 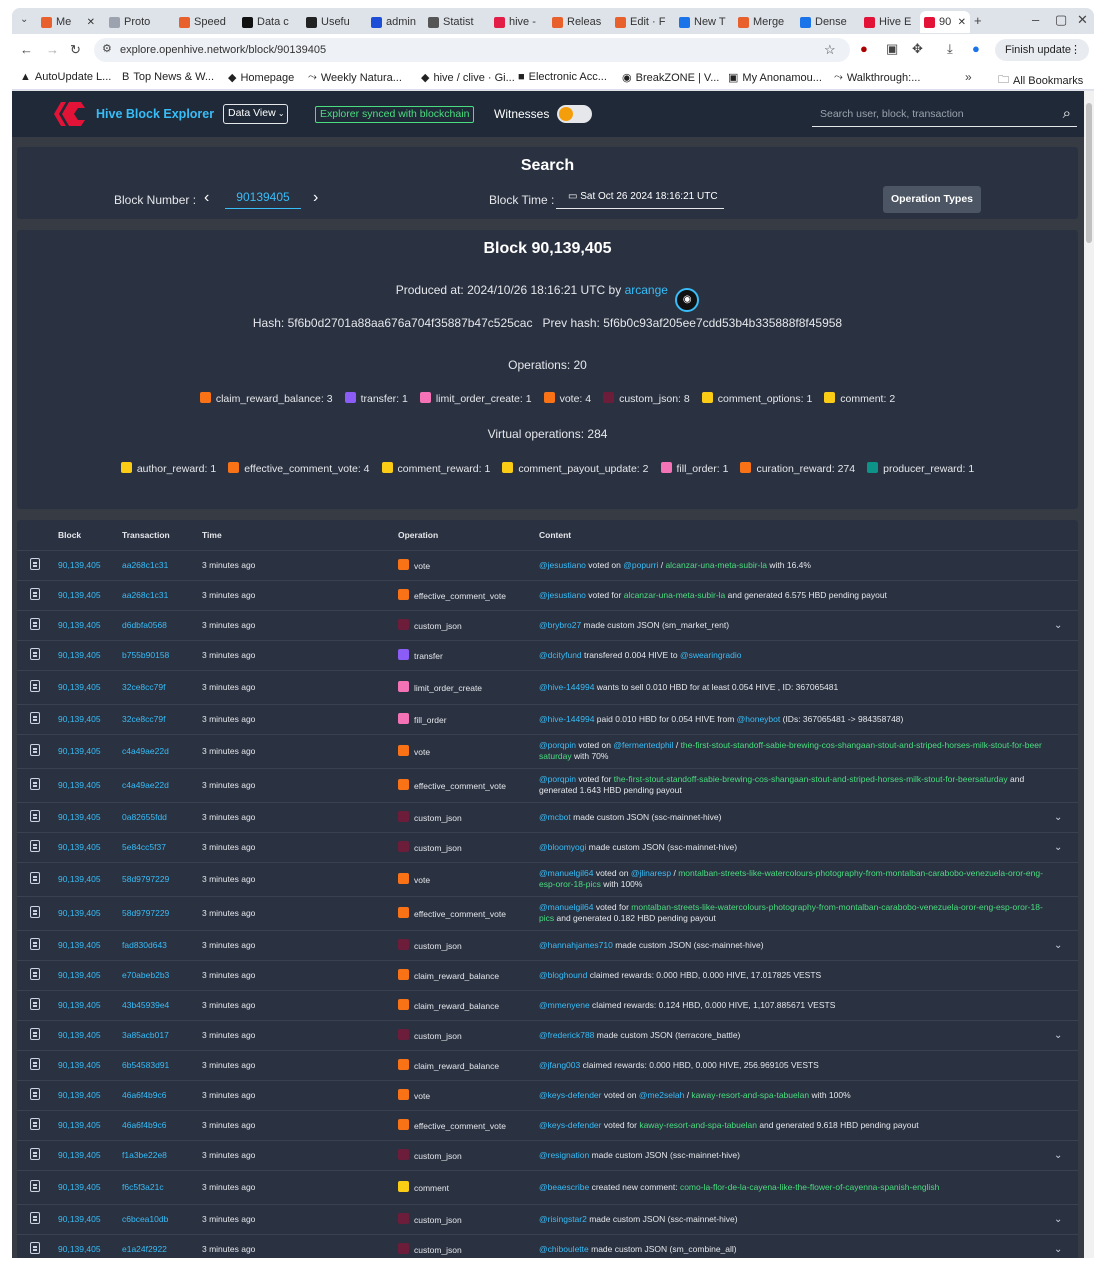 What do you see at coordinates (75, 49) in the screenshot?
I see `reload-icon: ↻` at bounding box center [75, 49].